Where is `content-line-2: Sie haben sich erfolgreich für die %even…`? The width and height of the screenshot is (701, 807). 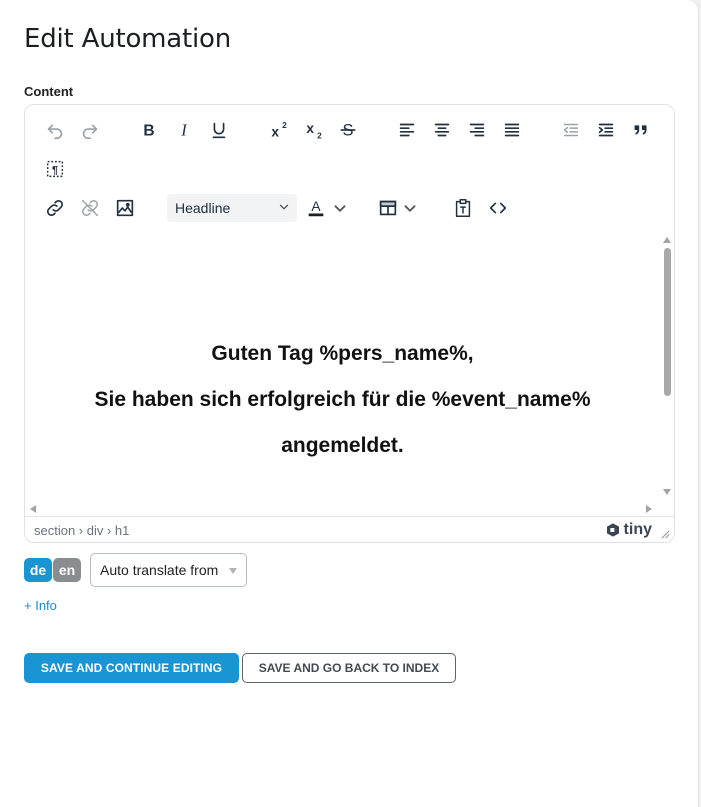
content-line-2: Sie haben sich erfolgreich für die %even… is located at coordinates (342, 399).